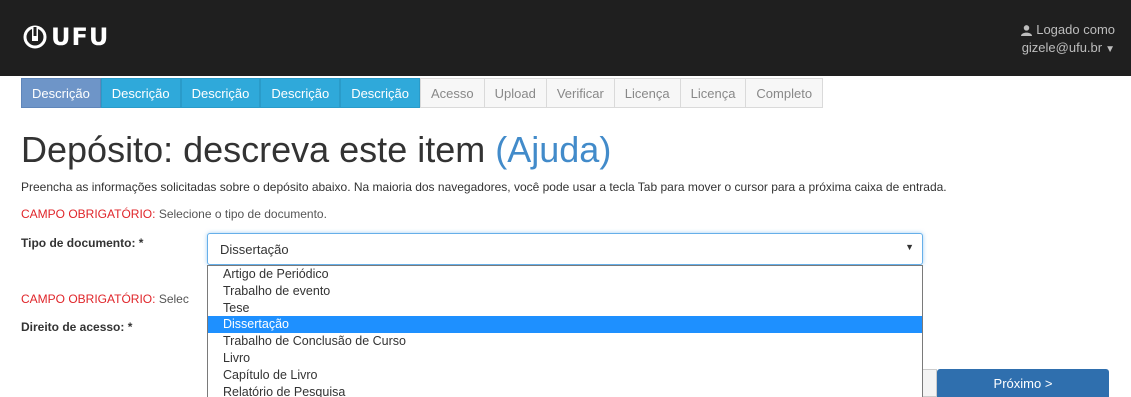 The width and height of the screenshot is (1131, 397). What do you see at coordinates (242, 214) in the screenshot?
I see `required-text: Selecione o tipo de documento.` at bounding box center [242, 214].